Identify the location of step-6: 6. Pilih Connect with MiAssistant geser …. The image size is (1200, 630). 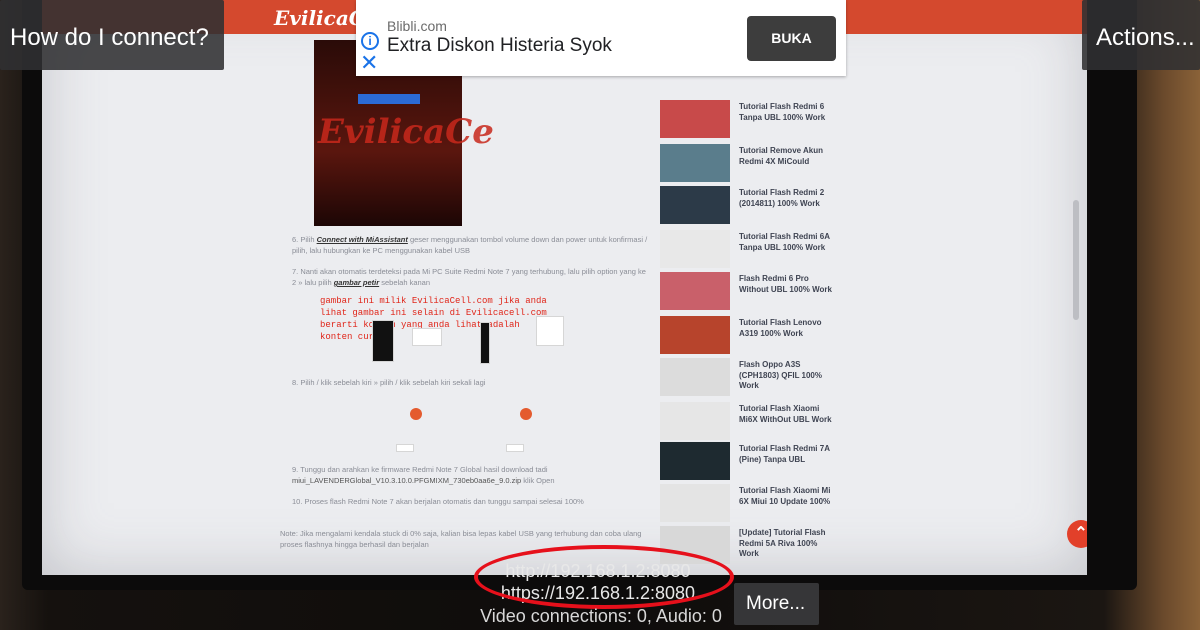
(470, 245).